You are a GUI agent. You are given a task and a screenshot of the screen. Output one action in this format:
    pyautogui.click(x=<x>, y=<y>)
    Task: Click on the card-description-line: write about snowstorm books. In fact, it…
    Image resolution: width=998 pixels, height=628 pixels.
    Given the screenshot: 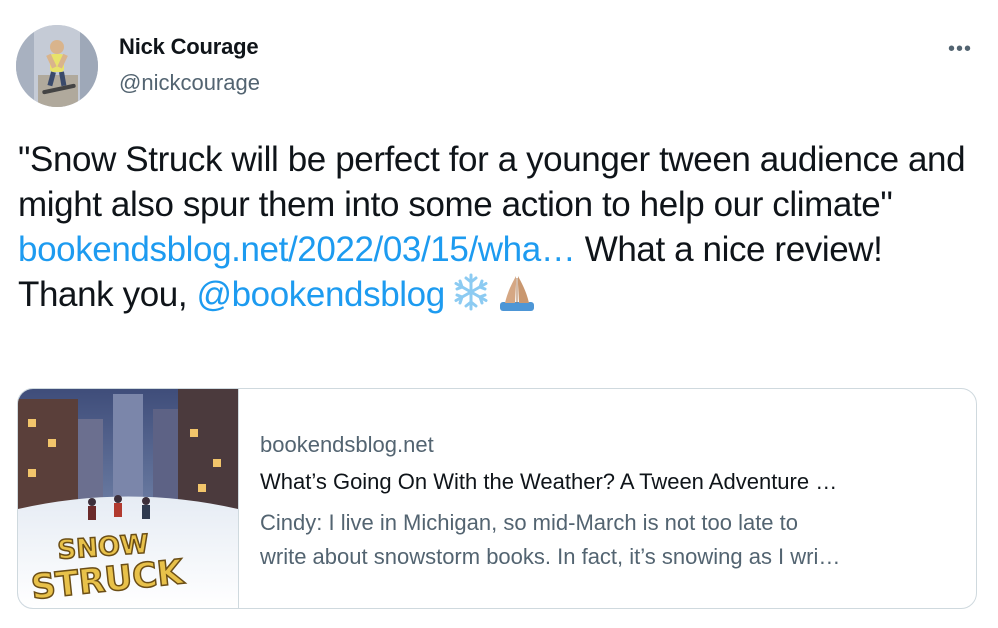 What is the action you would take?
    pyautogui.click(x=550, y=556)
    